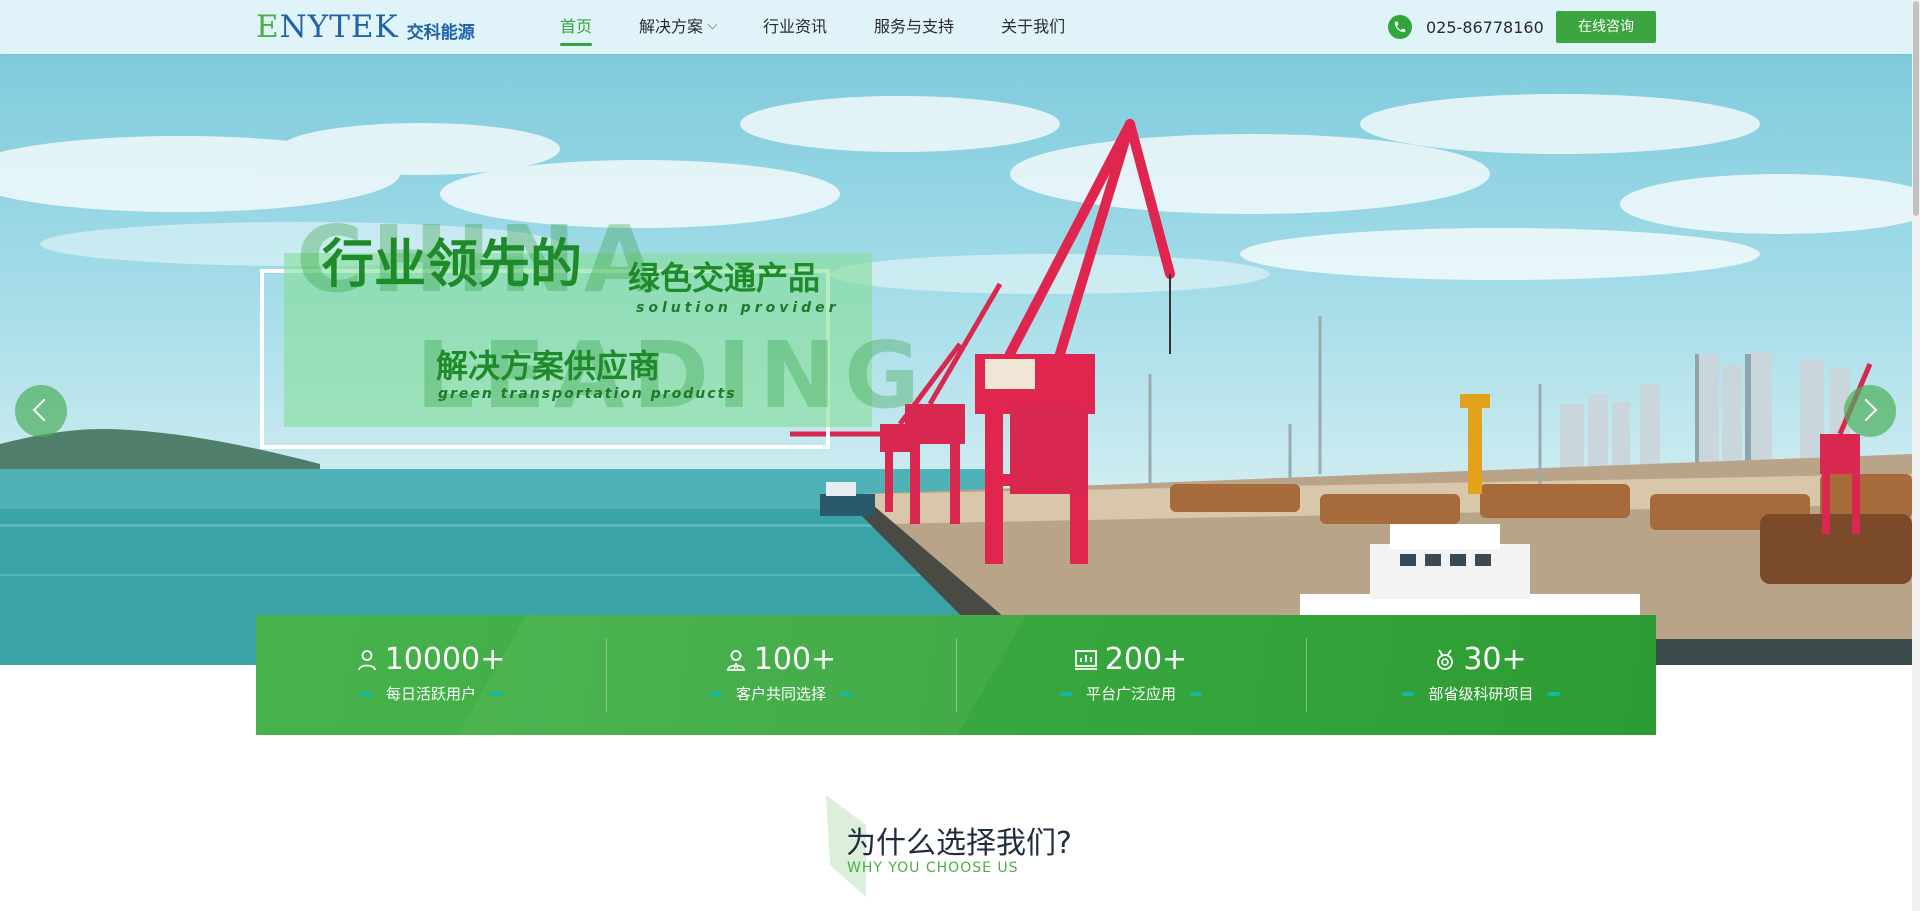 The height and width of the screenshot is (911, 1920). What do you see at coordinates (933, 868) in the screenshot?
I see `section-subtitle: WHY YOU CHOOSE US` at bounding box center [933, 868].